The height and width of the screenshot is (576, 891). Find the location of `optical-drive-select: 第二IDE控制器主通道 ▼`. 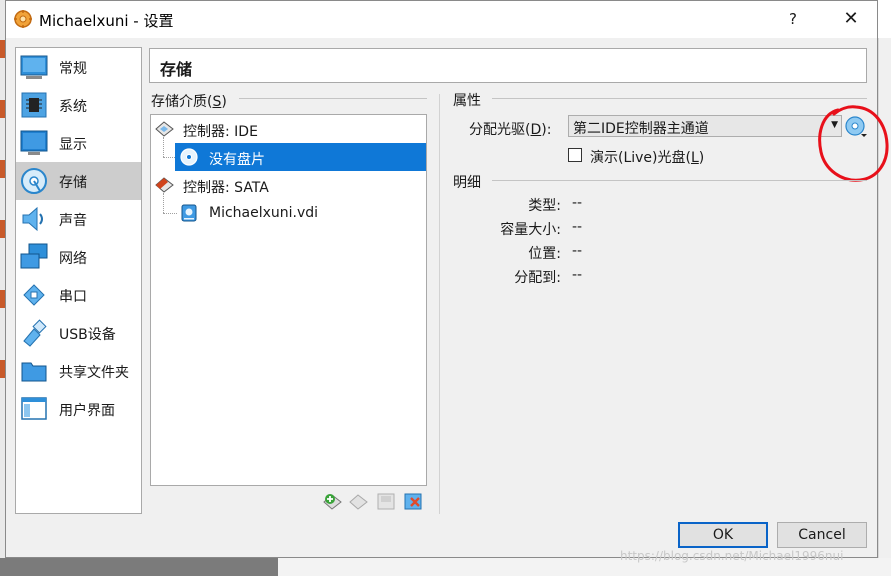

optical-drive-select: 第二IDE控制器主通道 ▼ is located at coordinates (705, 126).